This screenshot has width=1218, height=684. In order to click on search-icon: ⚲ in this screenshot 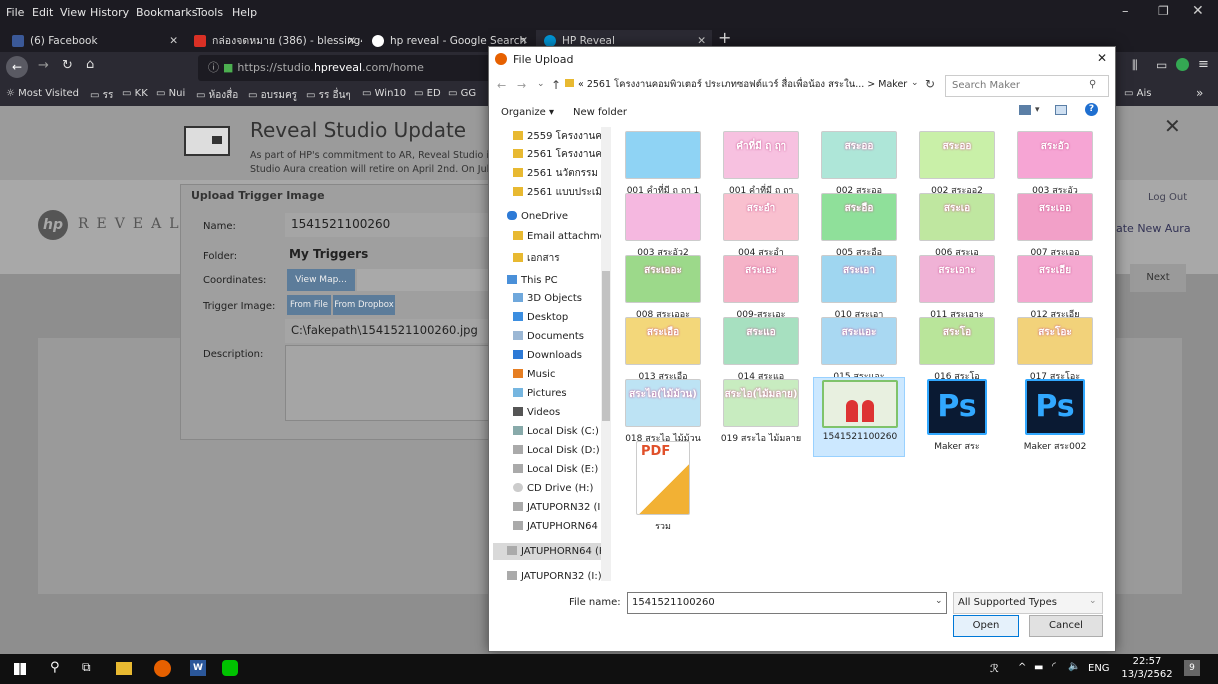, I will do `click(55, 667)`.